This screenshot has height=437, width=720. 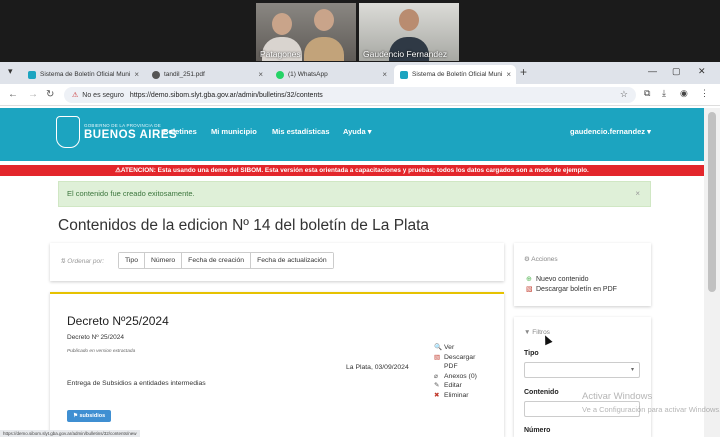 What do you see at coordinates (456, 395) in the screenshot?
I see `action-label: Eliminar` at bounding box center [456, 395].